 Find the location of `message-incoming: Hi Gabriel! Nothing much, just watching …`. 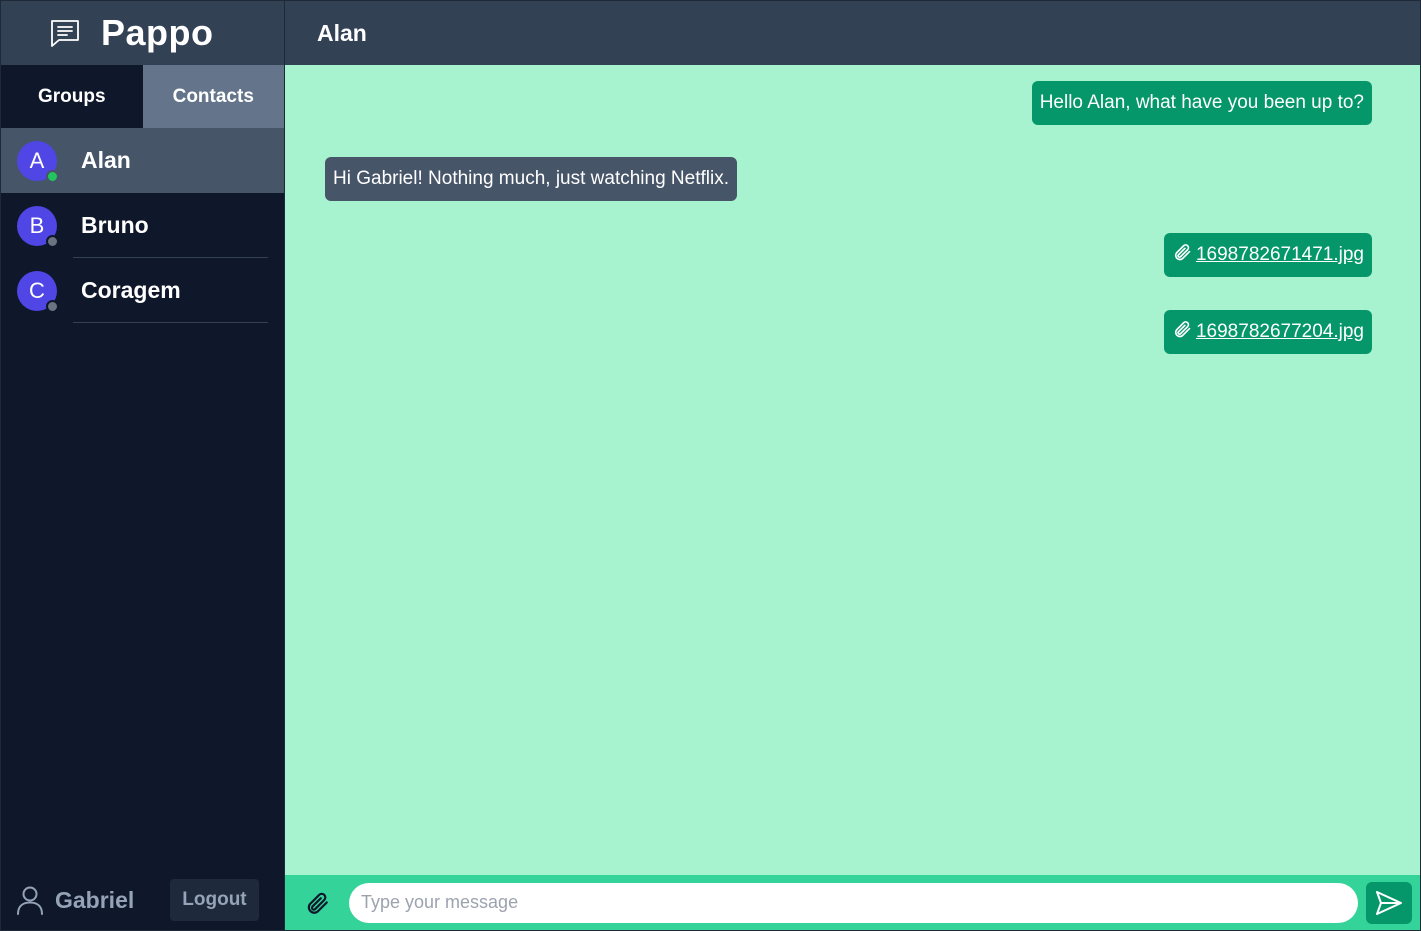

message-incoming: Hi Gabriel! Nothing much, just watching … is located at coordinates (531, 179).